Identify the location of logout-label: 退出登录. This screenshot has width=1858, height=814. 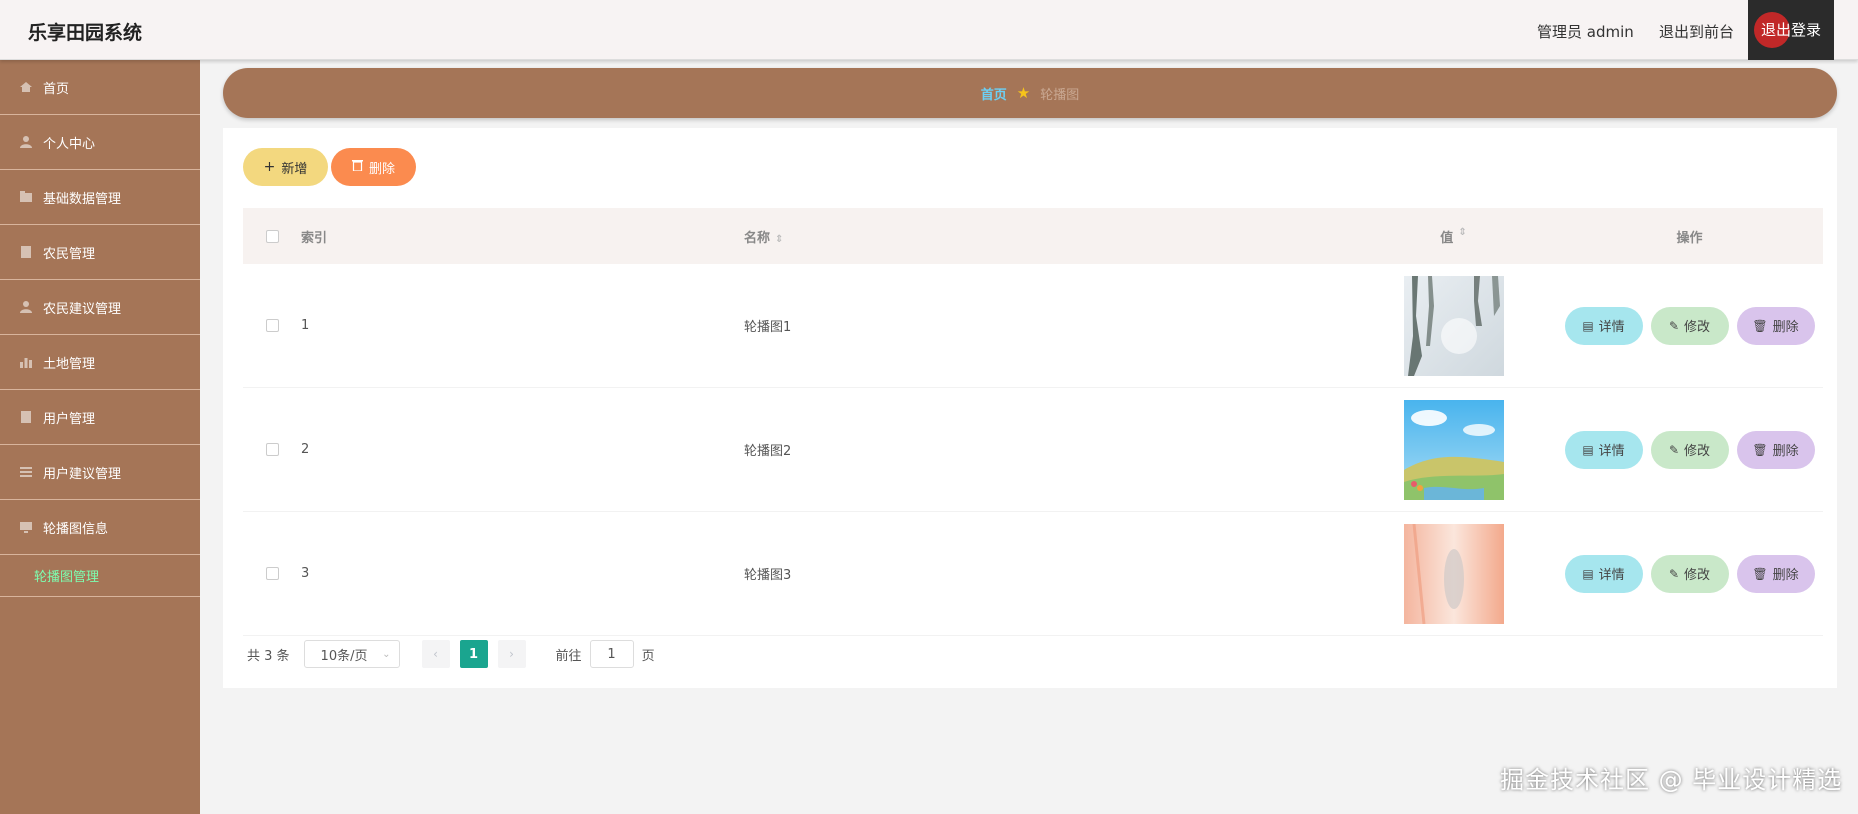
(1790, 30).